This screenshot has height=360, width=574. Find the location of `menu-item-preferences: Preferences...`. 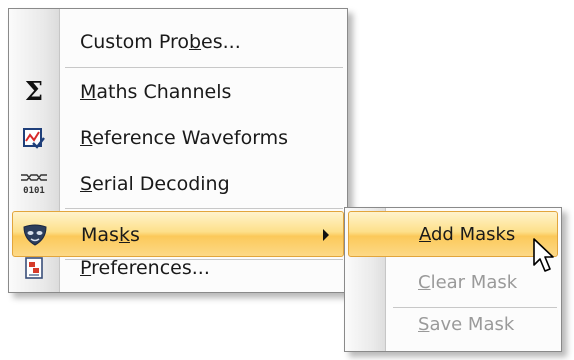

menu-item-preferences: Preferences... is located at coordinates (178, 268).